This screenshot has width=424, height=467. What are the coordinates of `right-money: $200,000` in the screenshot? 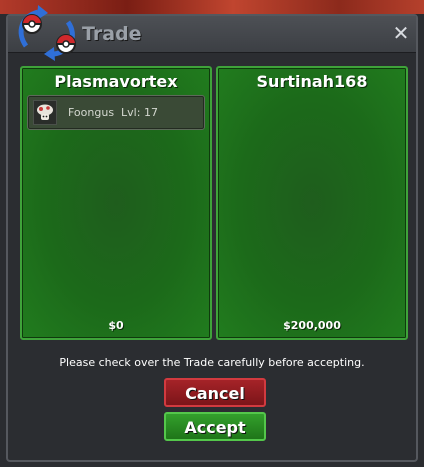 It's located at (312, 325).